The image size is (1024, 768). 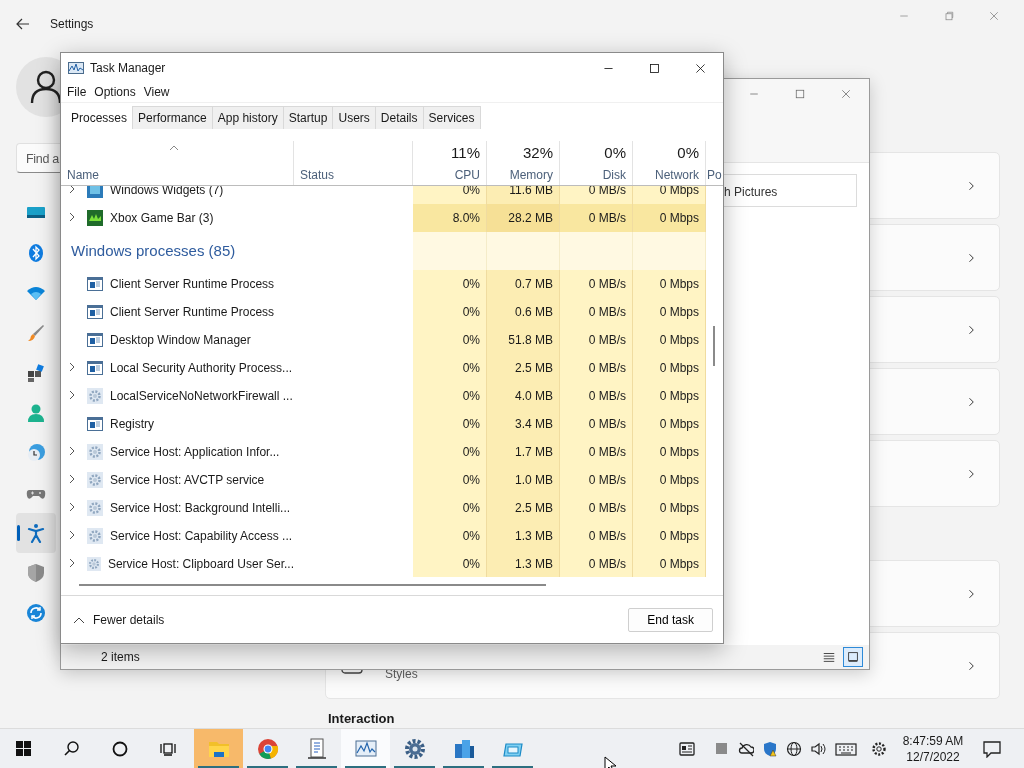 I want to click on column-header: Status, so click(x=317, y=174).